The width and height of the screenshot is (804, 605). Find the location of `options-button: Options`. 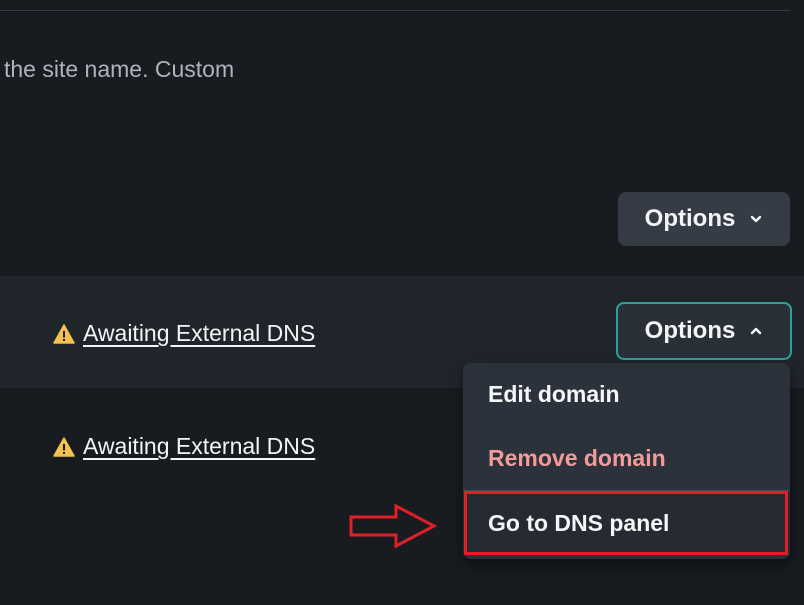

options-button: Options is located at coordinates (704, 219).